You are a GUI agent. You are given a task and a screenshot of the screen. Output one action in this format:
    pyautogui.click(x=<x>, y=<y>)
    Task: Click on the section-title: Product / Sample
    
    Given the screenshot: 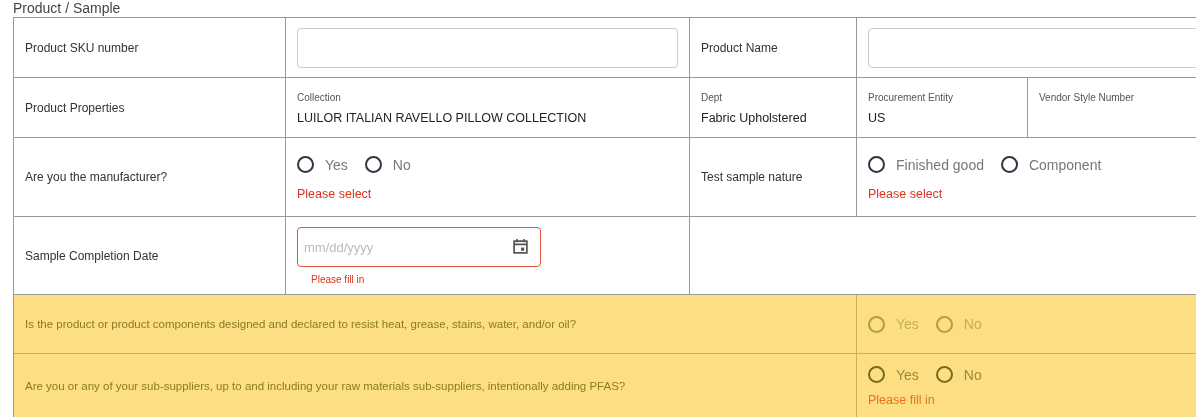 What is the action you would take?
    pyautogui.click(x=67, y=8)
    